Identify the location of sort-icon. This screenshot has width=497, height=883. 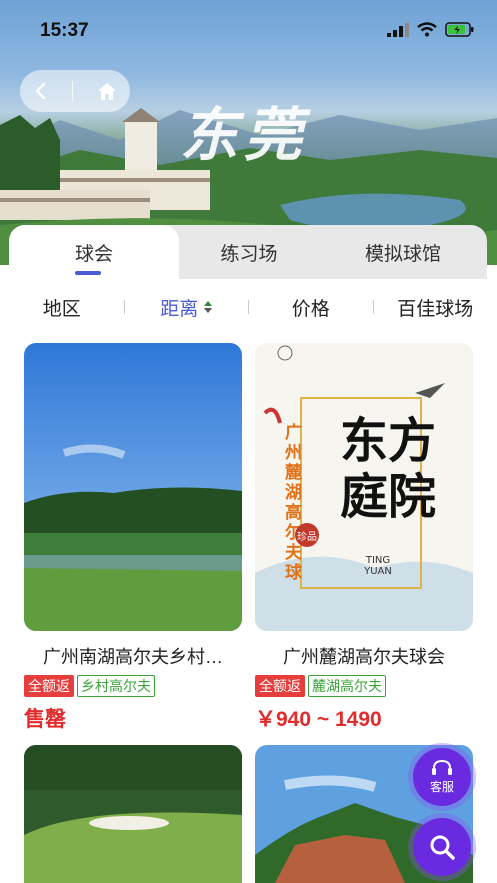
(208, 307).